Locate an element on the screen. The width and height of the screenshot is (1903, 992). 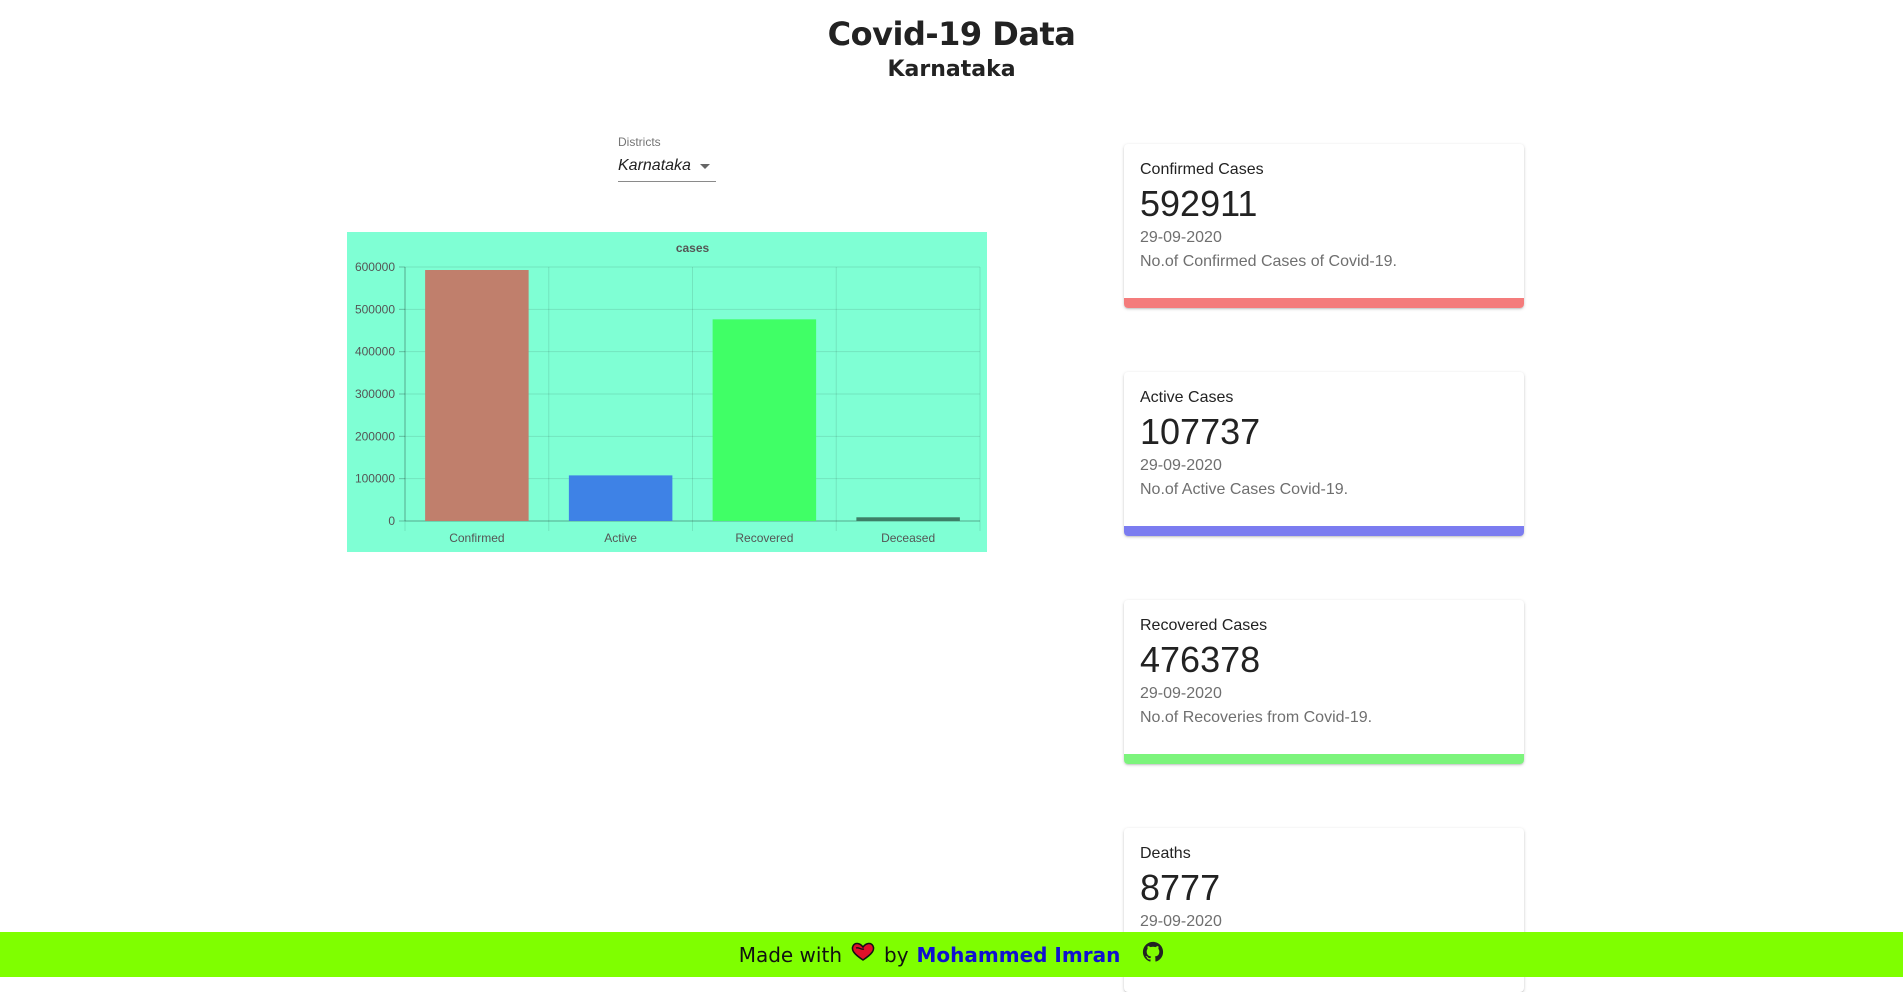
page-subtitle: Karnataka is located at coordinates (951, 69).